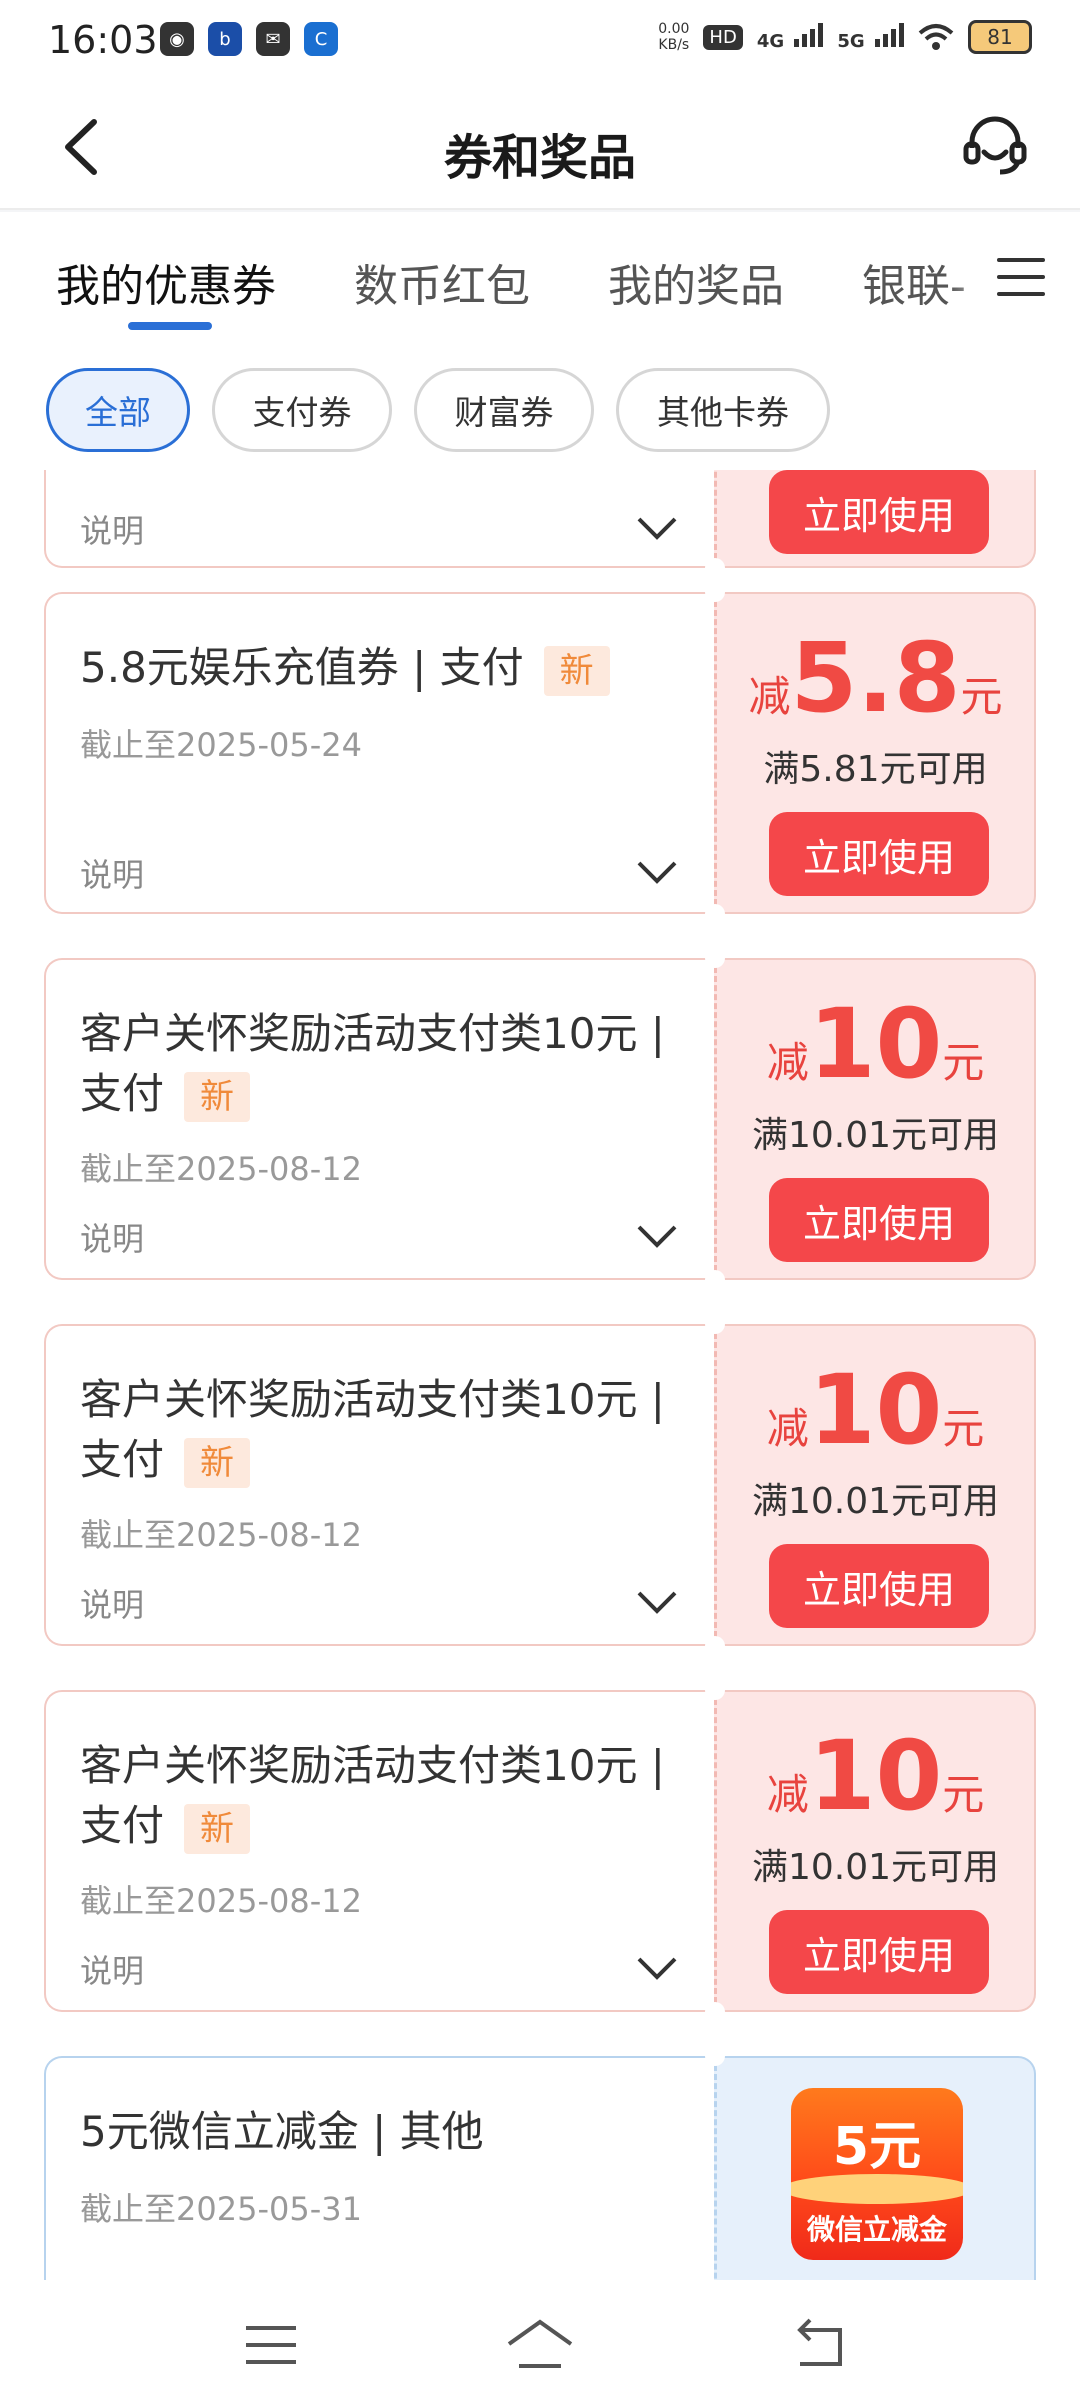 Image resolution: width=1080 pixels, height=2408 pixels. I want to click on amount-number: 5.8, so click(875, 678).